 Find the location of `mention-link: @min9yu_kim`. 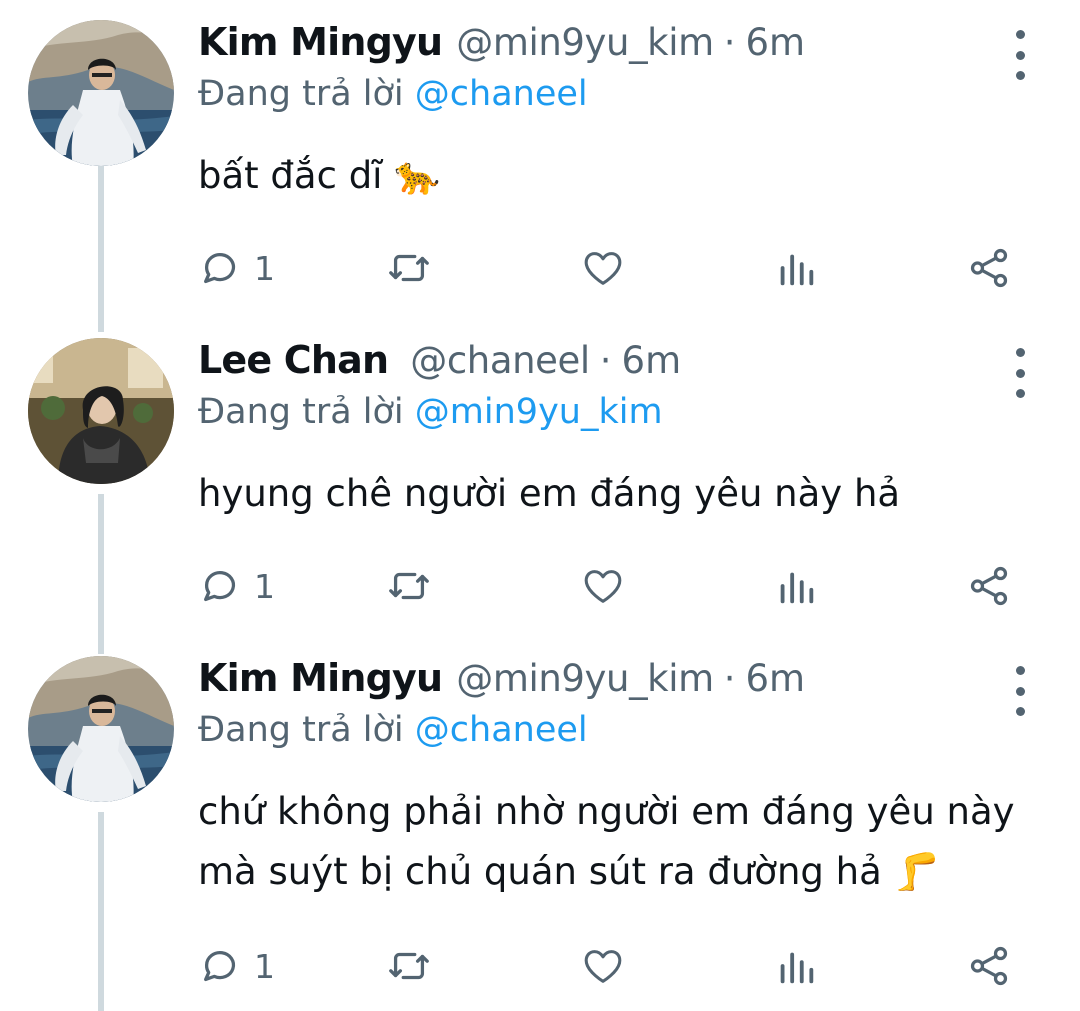

mention-link: @min9yu_kim is located at coordinates (539, 412).